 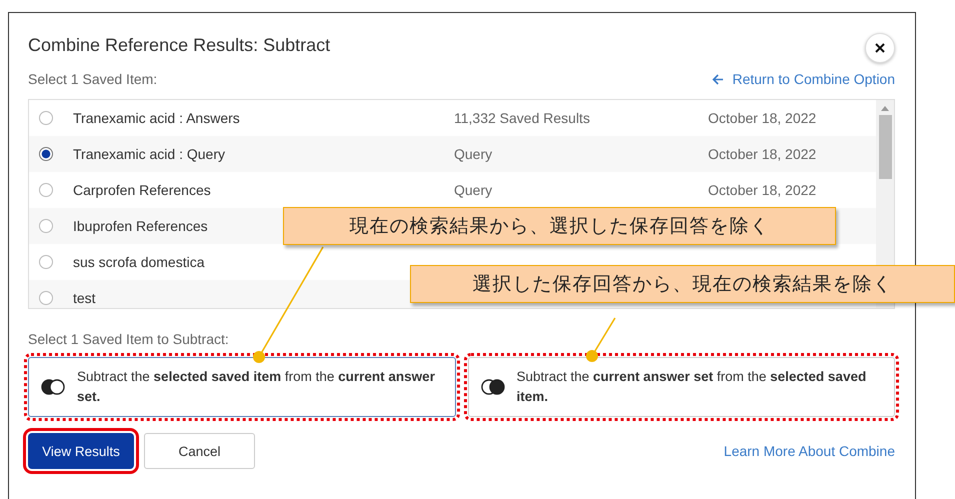 I want to click on view-results-button: View Results, so click(x=81, y=451).